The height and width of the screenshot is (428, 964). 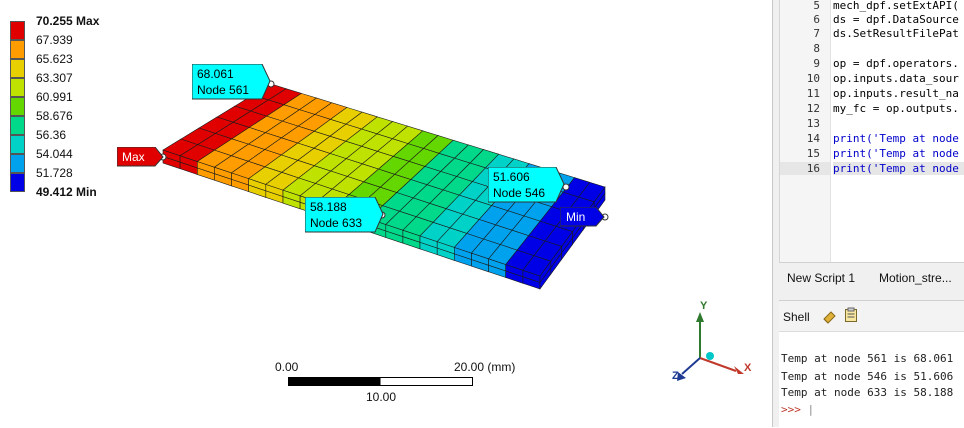 I want to click on probe-value: 68.061, so click(x=215, y=74).